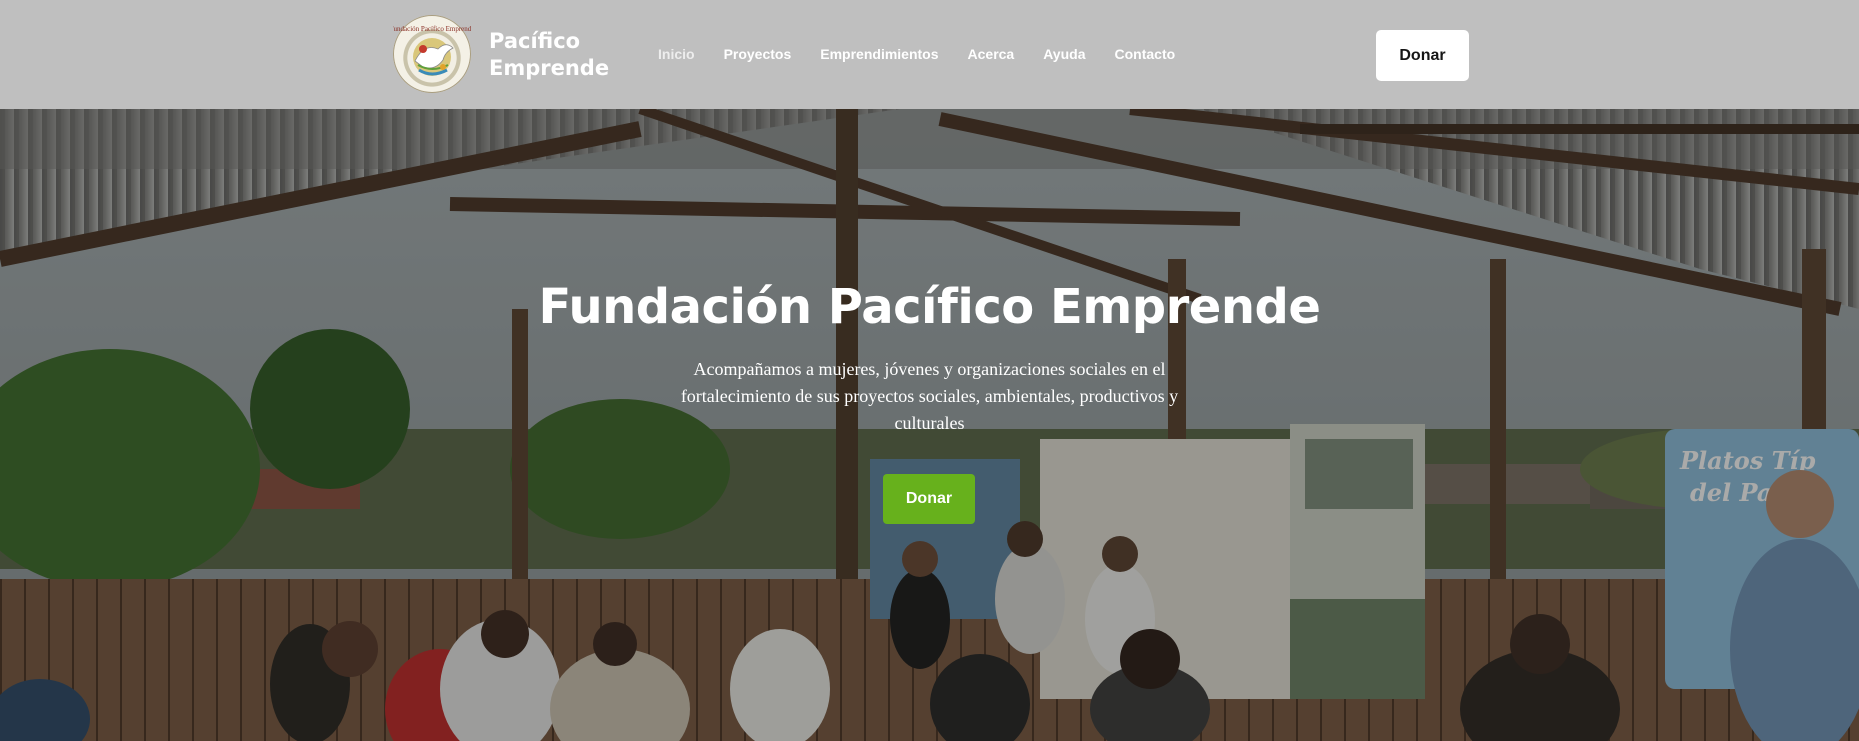 This screenshot has height=741, width=1859. Describe the element at coordinates (1064, 54) in the screenshot. I see `nav-link-ayuda: Ayuda` at that location.